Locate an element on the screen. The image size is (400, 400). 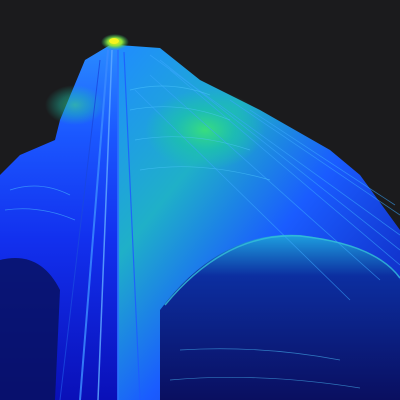
shadow-lower-left is located at coordinates (30, 329).